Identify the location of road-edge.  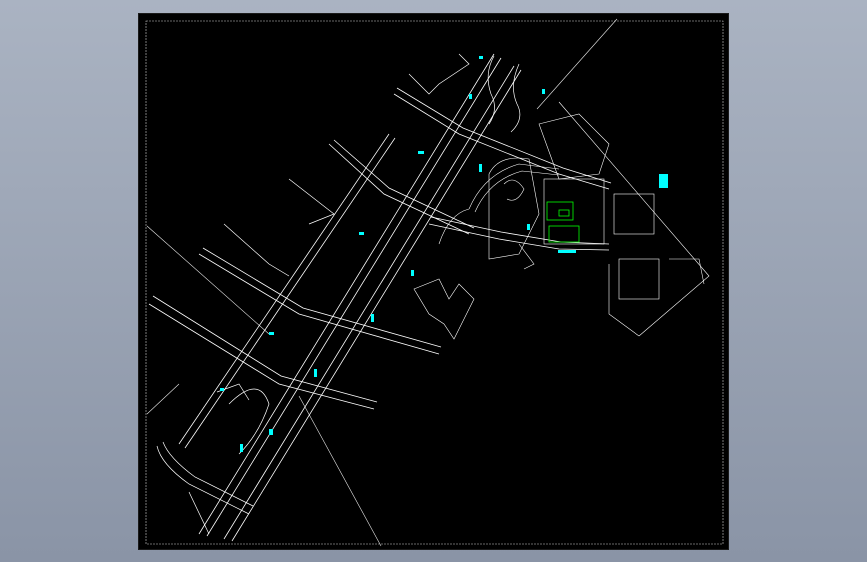
(284, 289).